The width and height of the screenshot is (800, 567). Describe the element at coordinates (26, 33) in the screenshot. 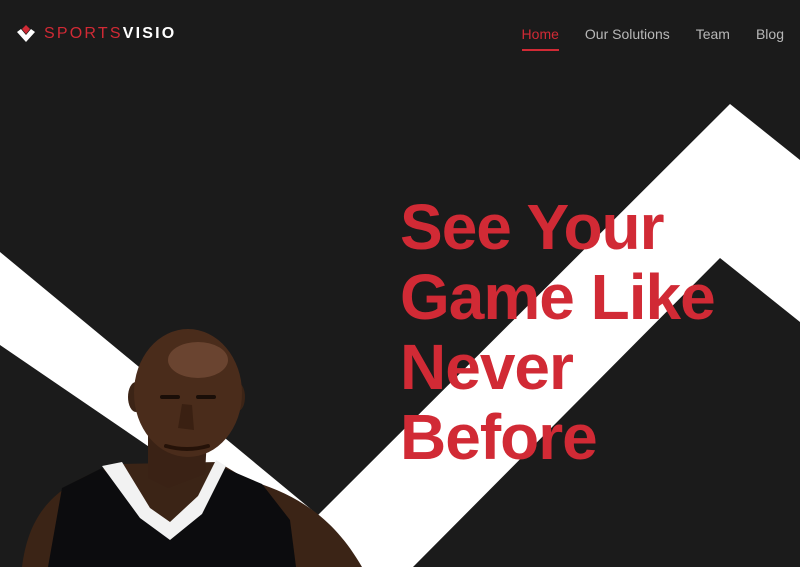

I see `sportsvisio-logo-icon` at that location.